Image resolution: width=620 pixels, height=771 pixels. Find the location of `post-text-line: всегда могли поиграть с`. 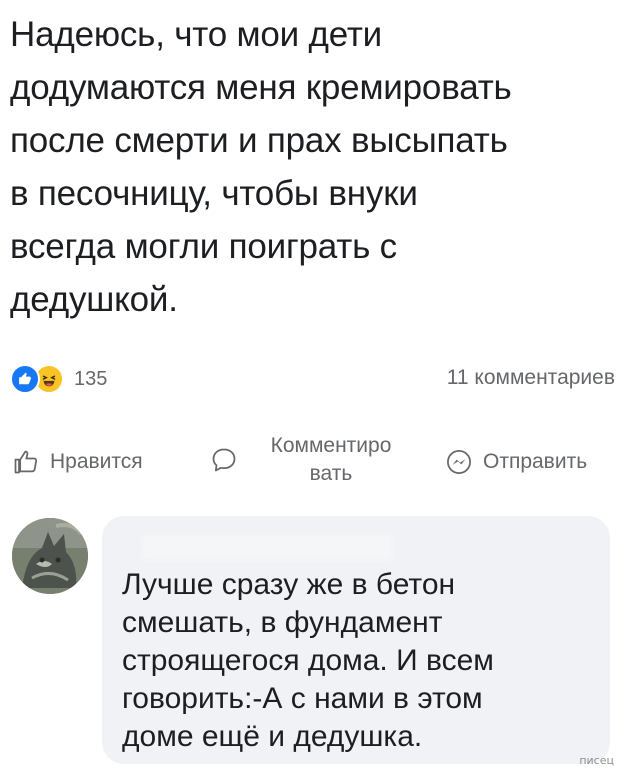

post-text-line: всегда могли поиграть с is located at coordinates (203, 246).